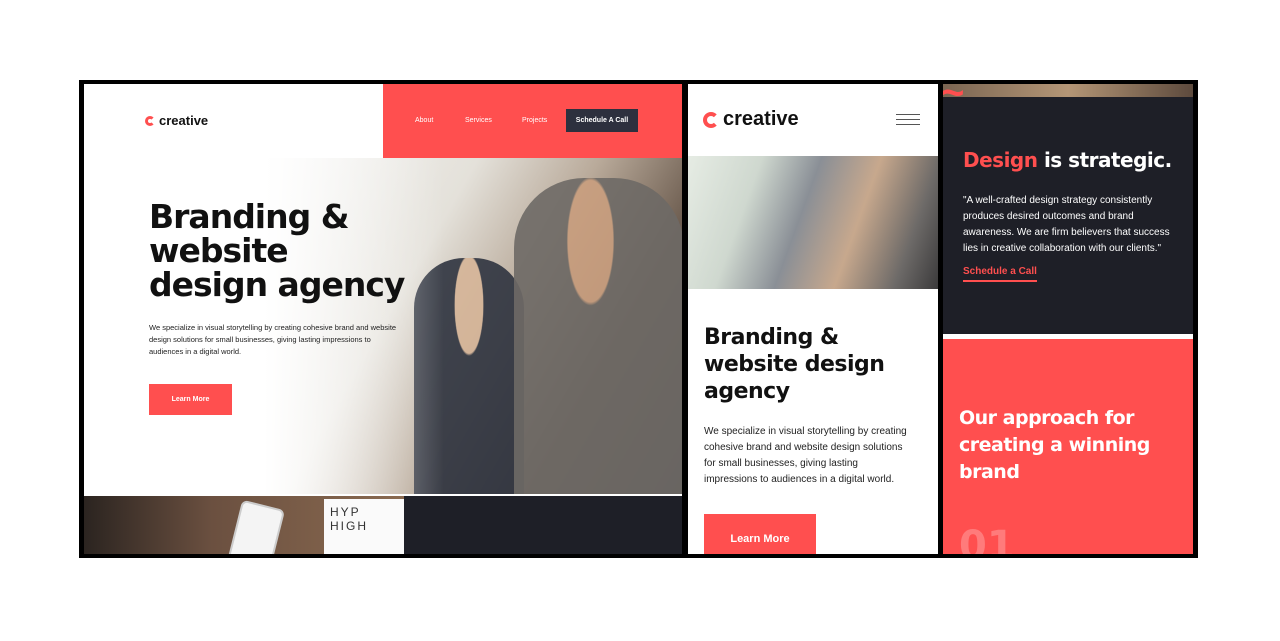  I want to click on strategy-heading: Design is strategic., so click(1067, 160).